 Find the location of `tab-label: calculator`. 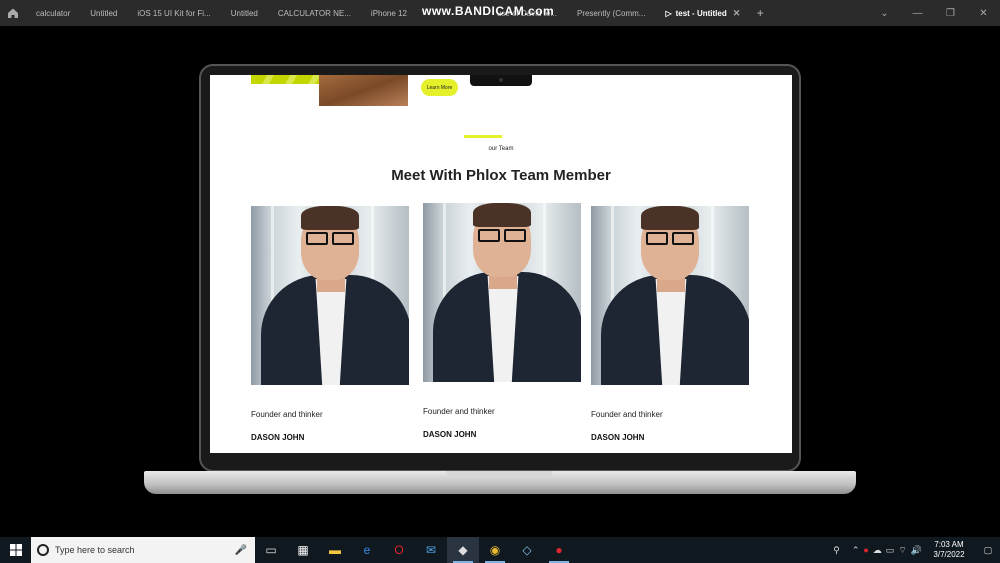

tab-label: calculator is located at coordinates (53, 13).